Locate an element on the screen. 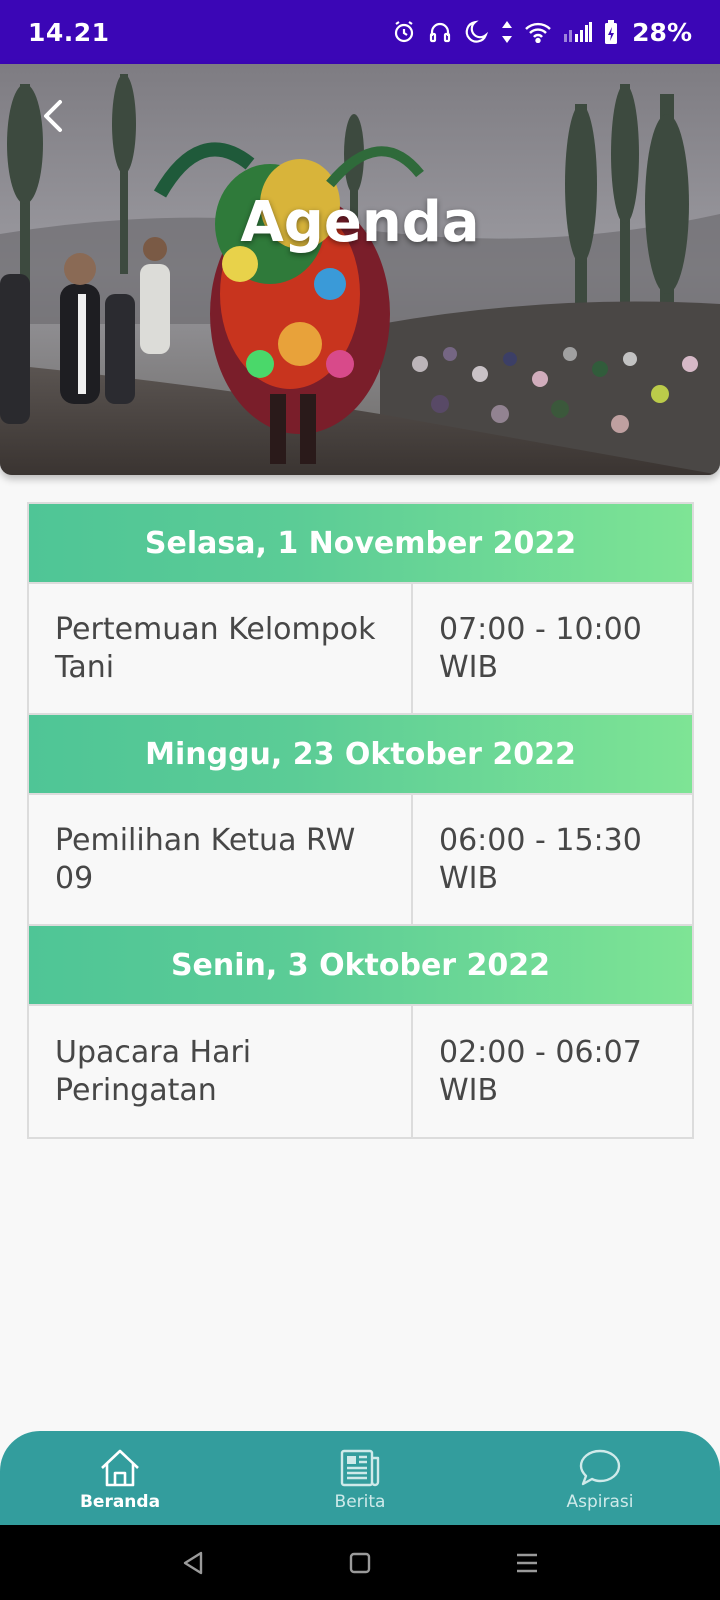  home-icon is located at coordinates (120, 1468).